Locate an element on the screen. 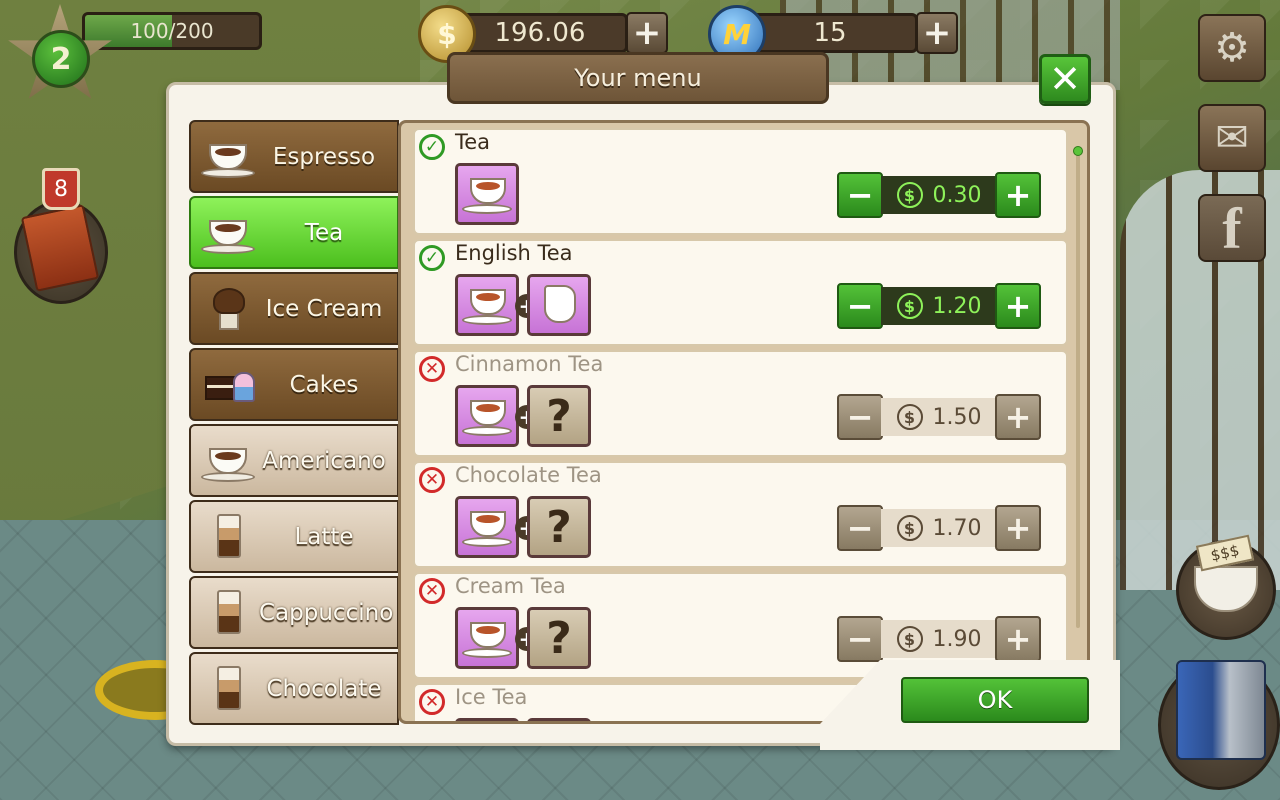  price-value: $1.50 is located at coordinates (939, 417).